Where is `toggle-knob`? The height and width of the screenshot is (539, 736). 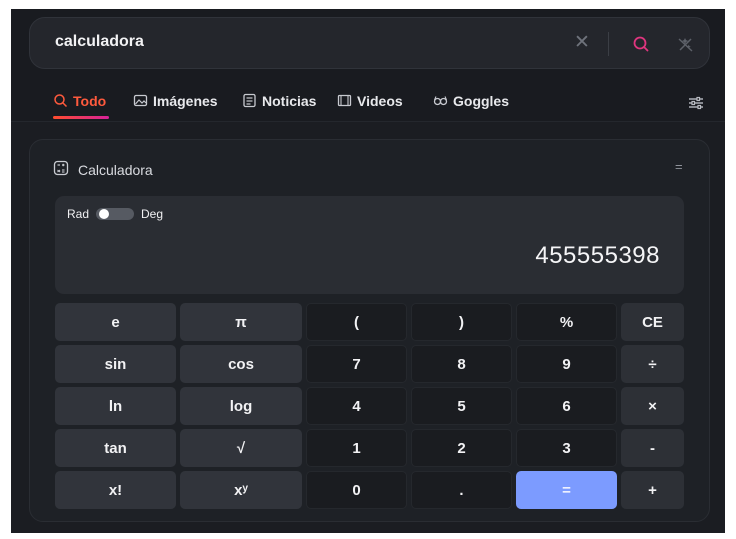 toggle-knob is located at coordinates (104, 214).